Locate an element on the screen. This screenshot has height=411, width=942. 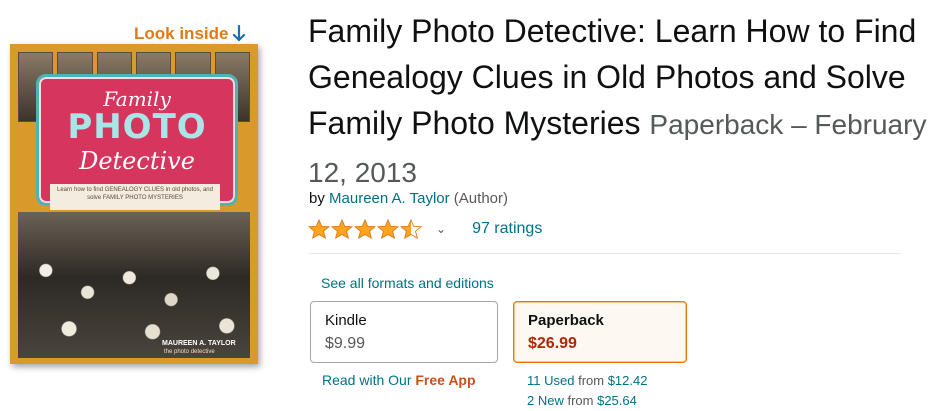
star-half-icon is located at coordinates (411, 229).